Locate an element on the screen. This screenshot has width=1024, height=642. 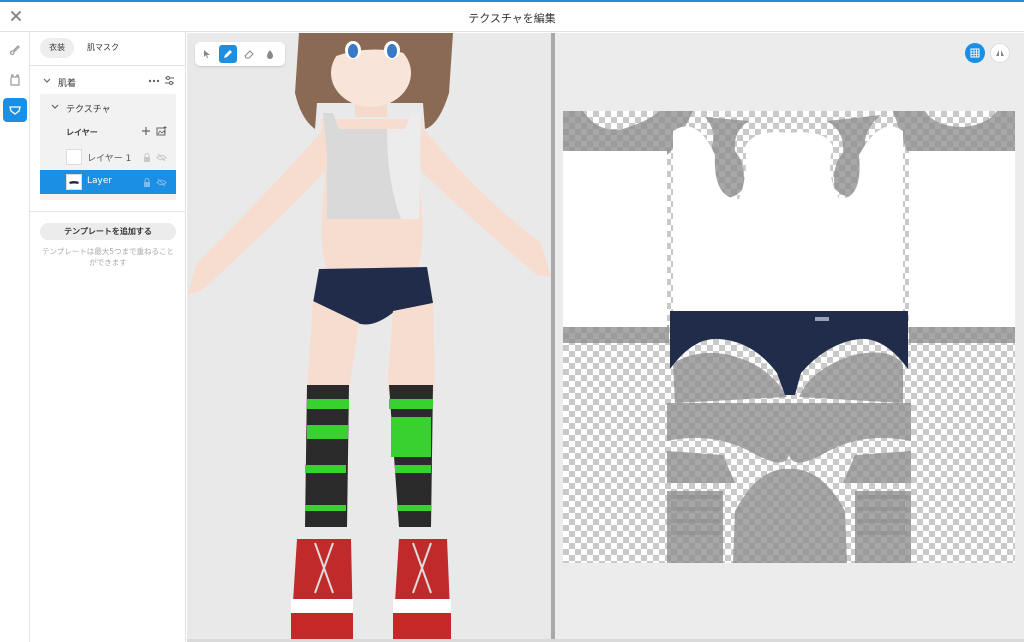
tab-skin-mask: 肌マスク is located at coordinates (103, 48).